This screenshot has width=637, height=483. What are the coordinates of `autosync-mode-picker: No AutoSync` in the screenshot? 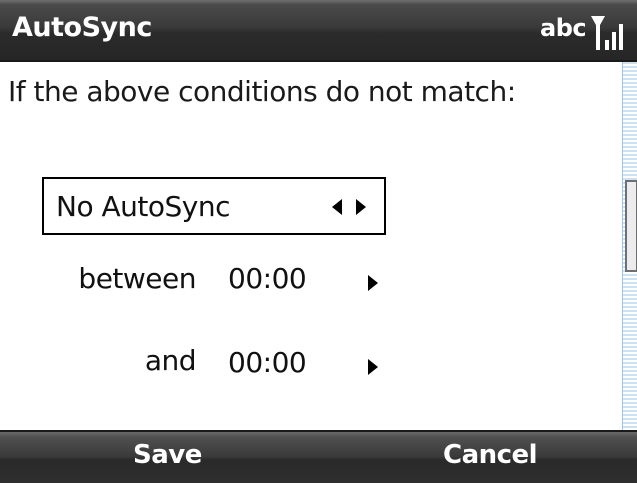 It's located at (214, 206).